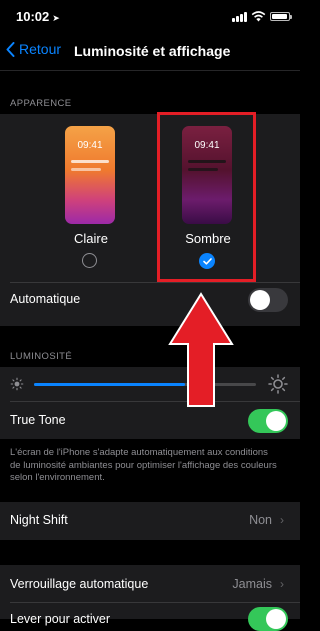 Image resolution: width=320 pixels, height=631 pixels. I want to click on battery-icon, so click(281, 16).